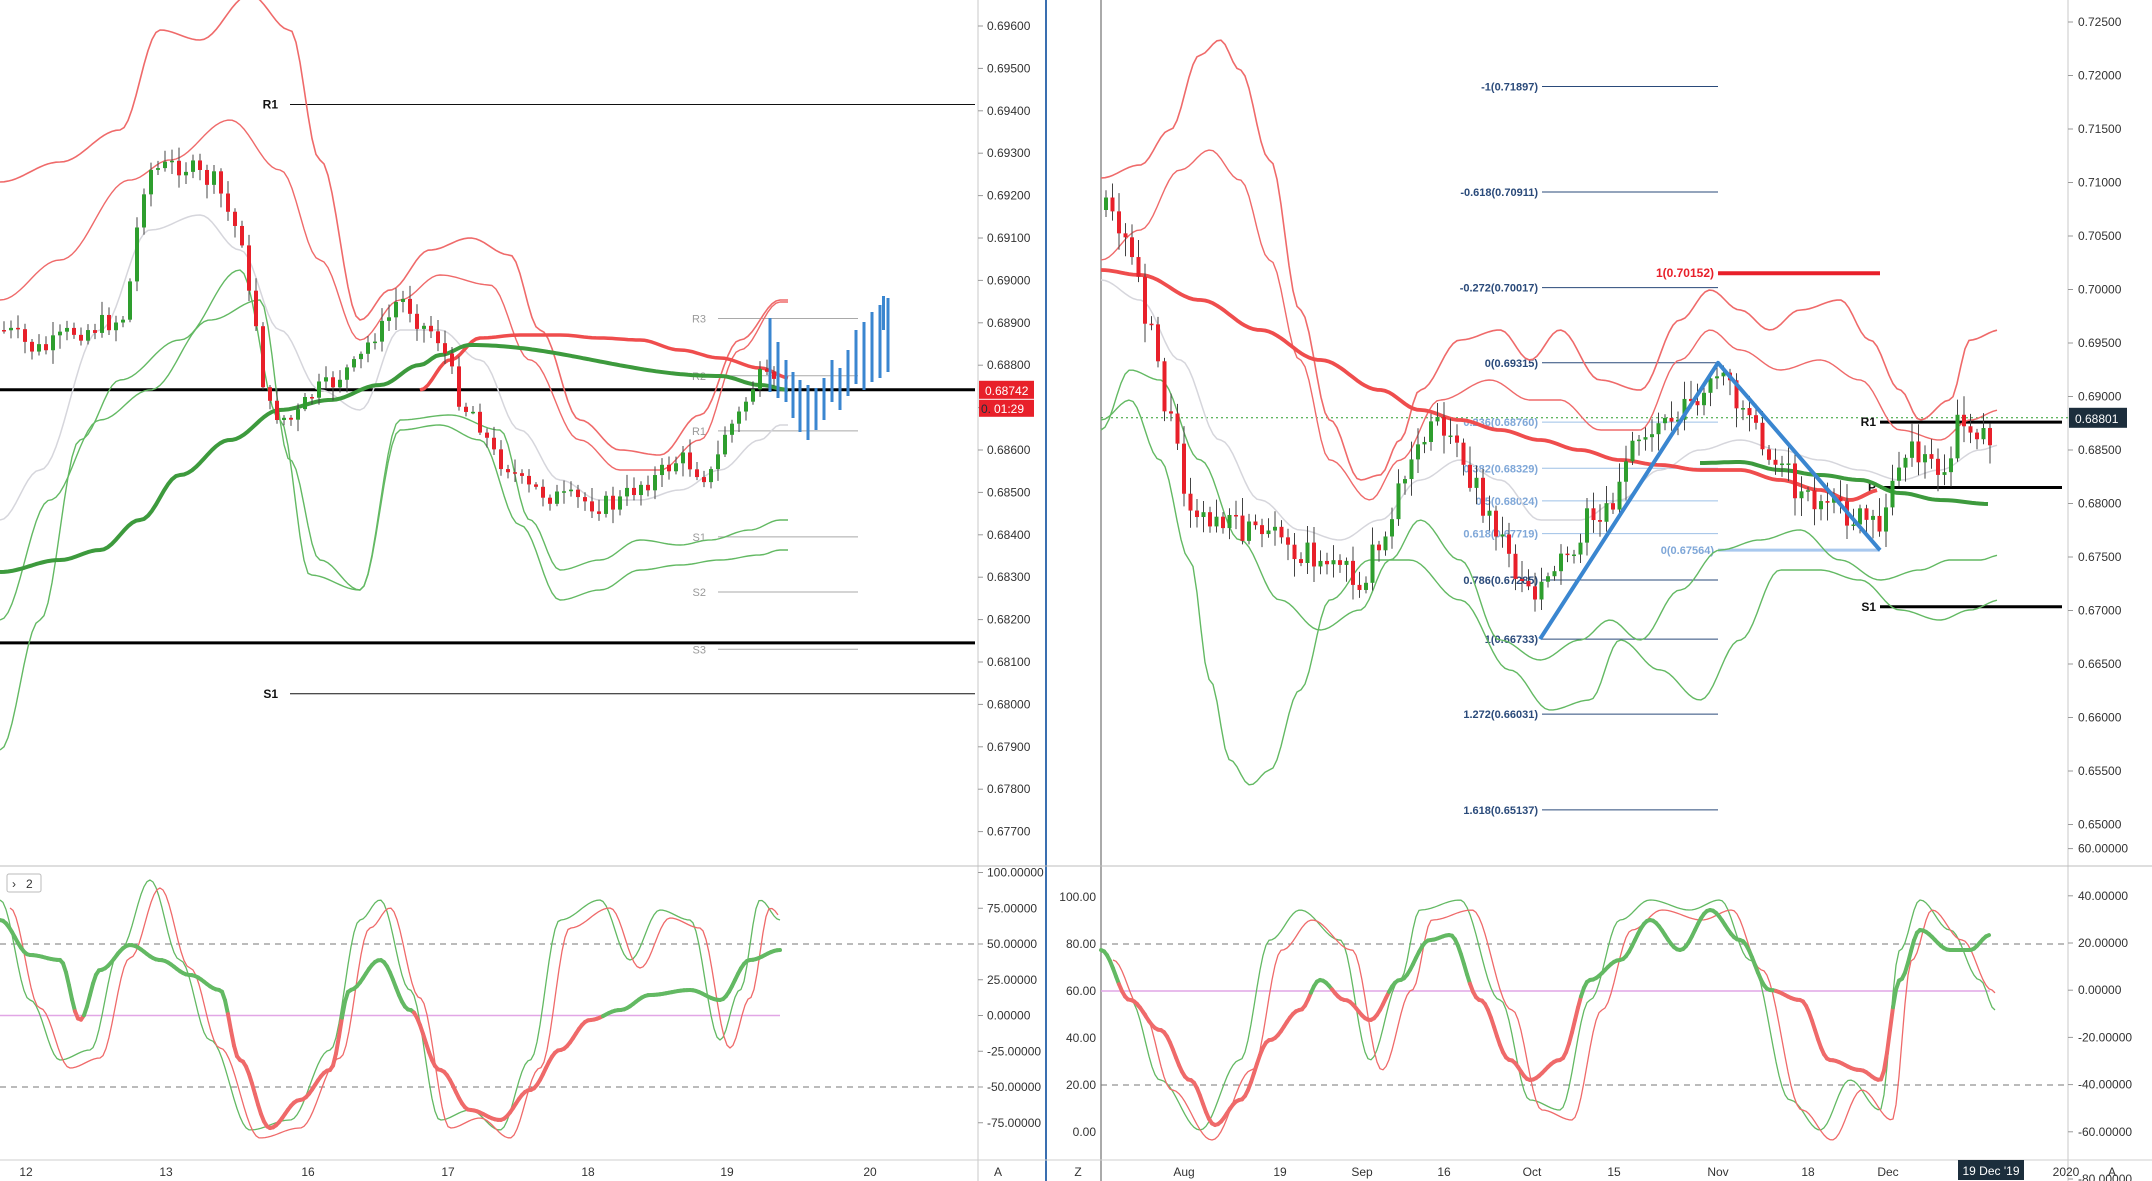 Image resolution: width=2152 pixels, height=1181 pixels. What do you see at coordinates (1009, 662) in the screenshot?
I see `left-price-tick-label: 0.68100` at bounding box center [1009, 662].